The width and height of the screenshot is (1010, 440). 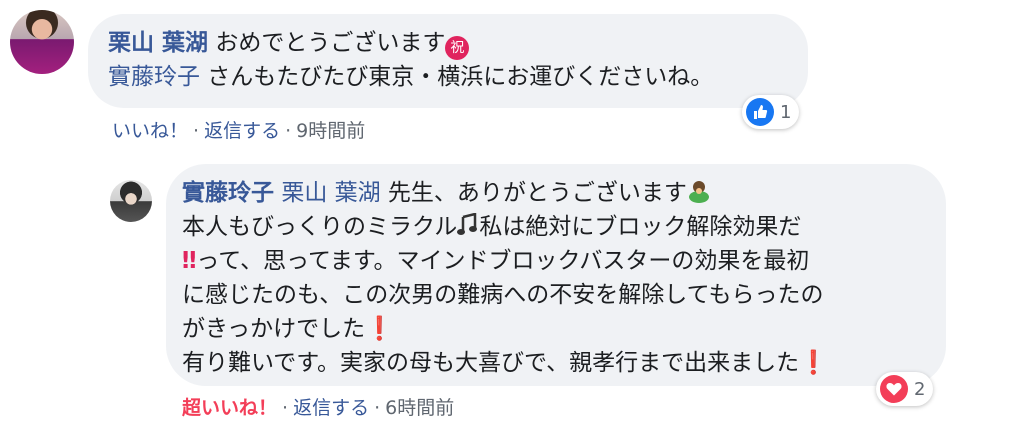 I want to click on comment-author: 栗山 葉湖, so click(x=158, y=43).